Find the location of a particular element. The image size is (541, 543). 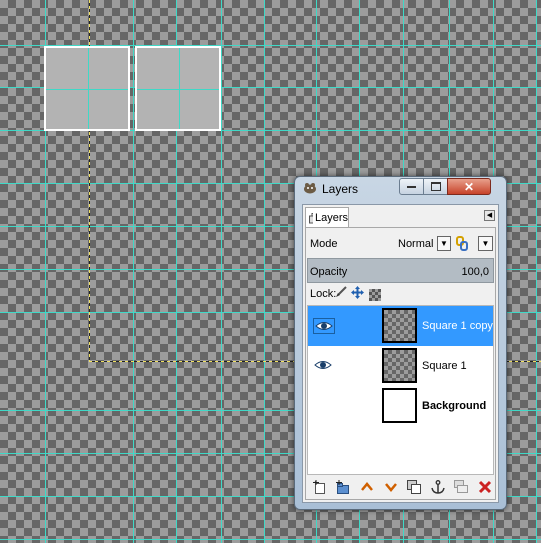

gimp-icon is located at coordinates (310, 188).